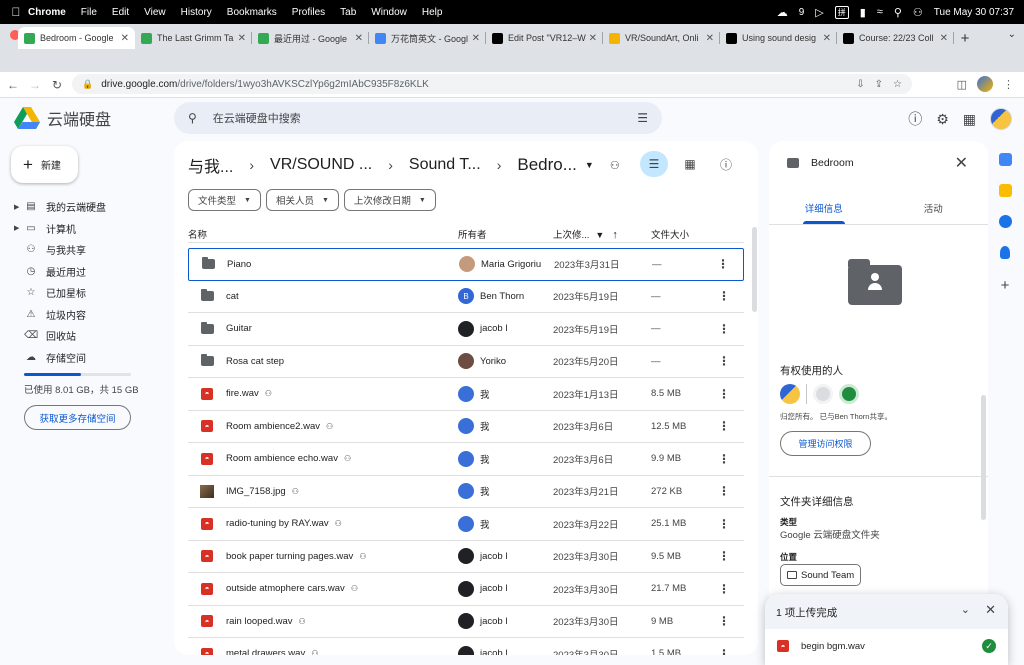  Describe the element at coordinates (89, 250) in the screenshot. I see `sidebar-item: ⚇ 与我共享` at that location.